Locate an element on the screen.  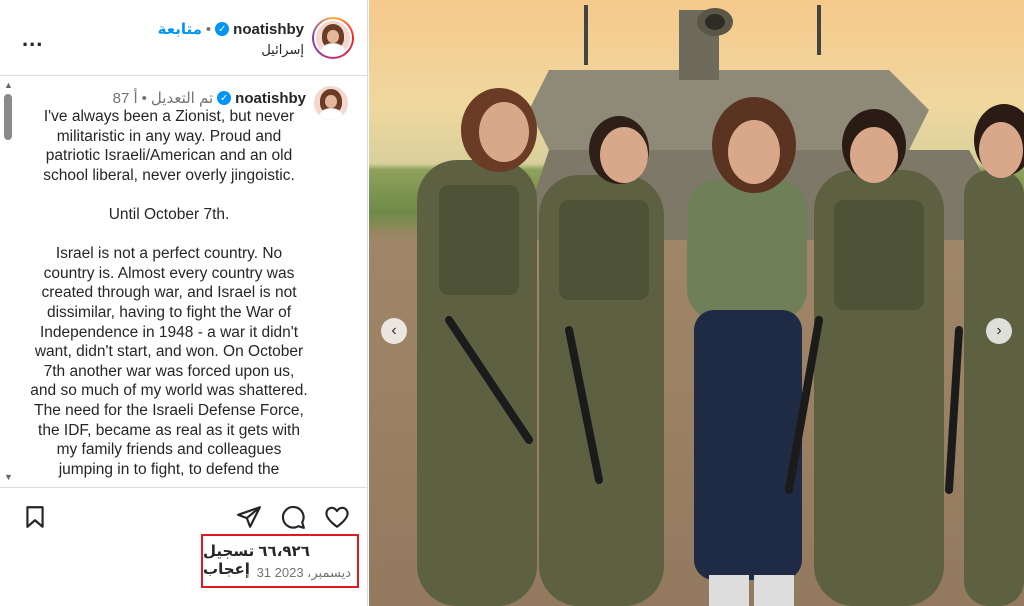
bookmark-icon is located at coordinates (35, 517).